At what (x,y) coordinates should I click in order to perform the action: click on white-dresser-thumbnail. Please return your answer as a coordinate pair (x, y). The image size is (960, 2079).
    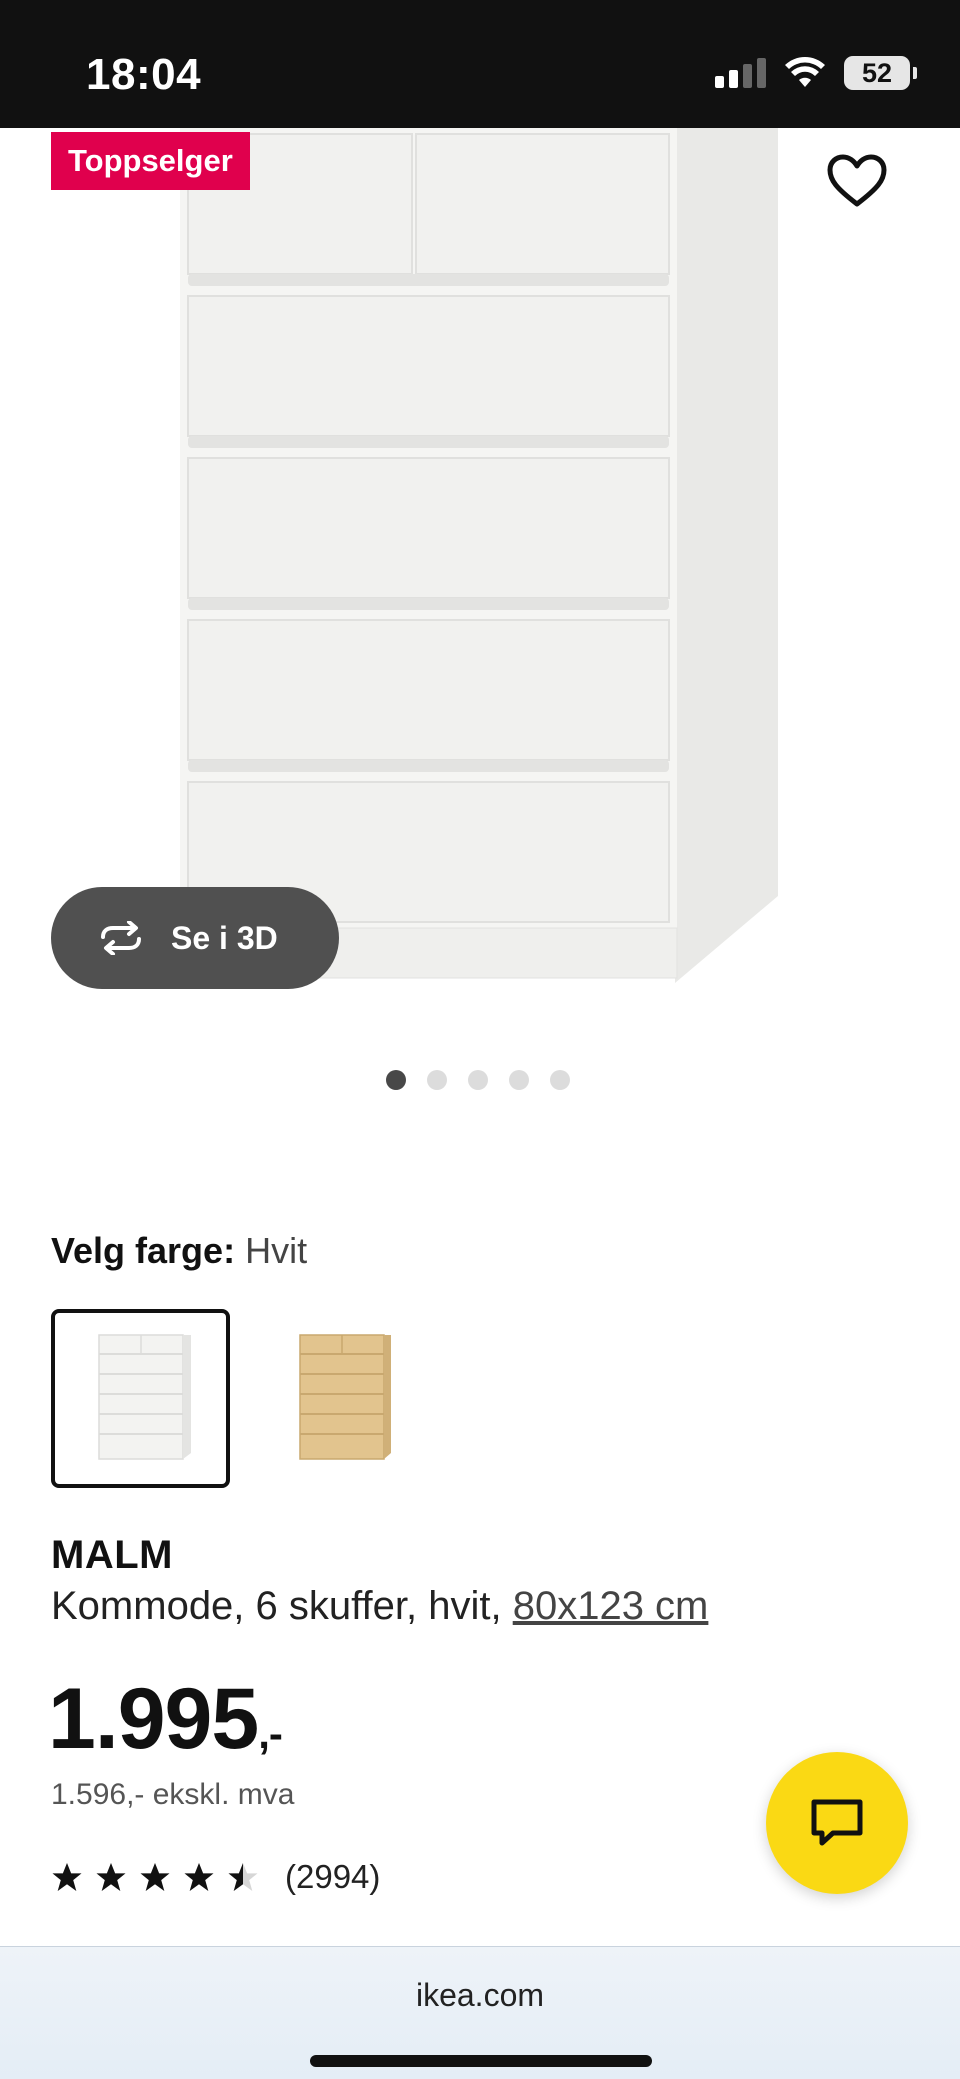
    Looking at the image, I should click on (144, 1397).